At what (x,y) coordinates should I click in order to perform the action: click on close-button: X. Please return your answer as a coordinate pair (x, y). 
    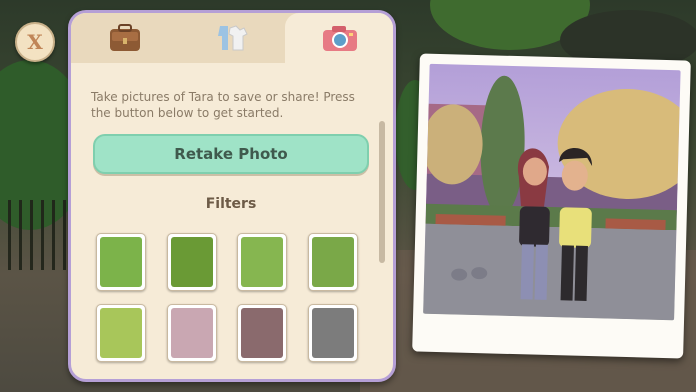
    Looking at the image, I should click on (35, 42).